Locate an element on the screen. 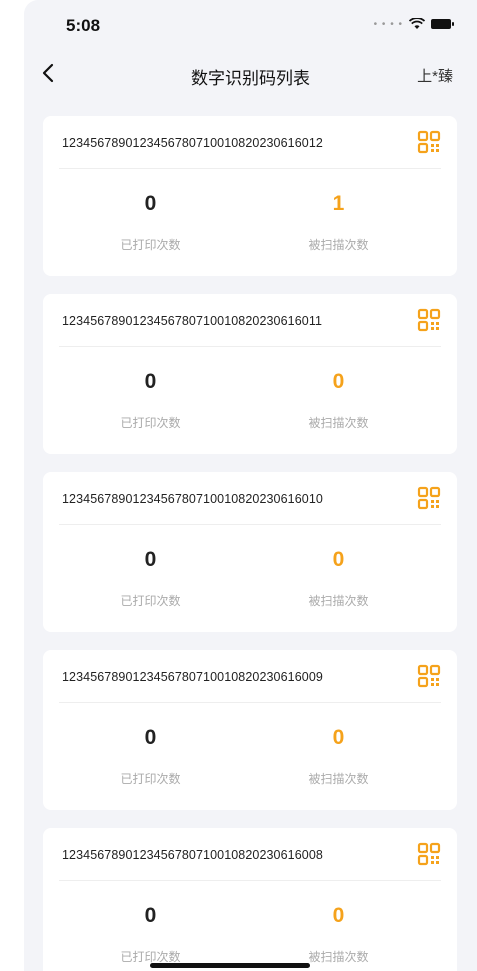  home-indicator is located at coordinates (230, 965).